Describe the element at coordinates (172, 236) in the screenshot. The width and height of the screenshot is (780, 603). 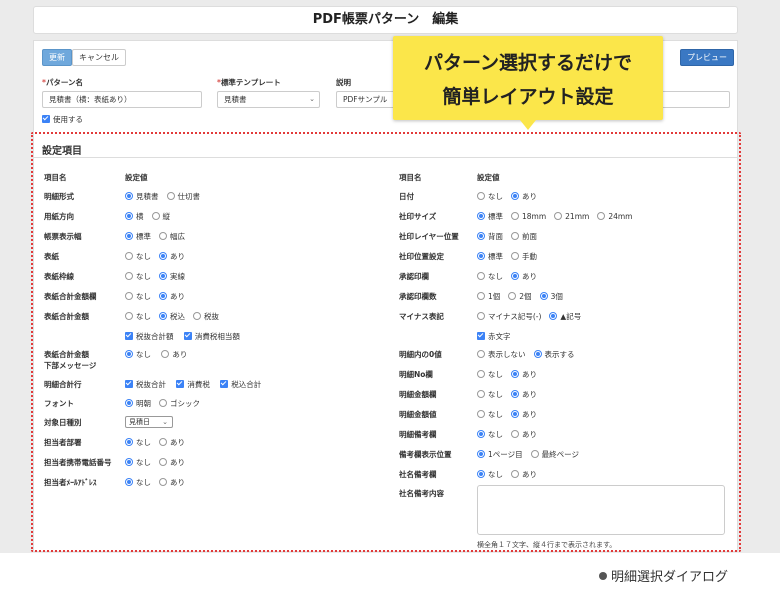
I see `radio-option: 幅広` at that location.